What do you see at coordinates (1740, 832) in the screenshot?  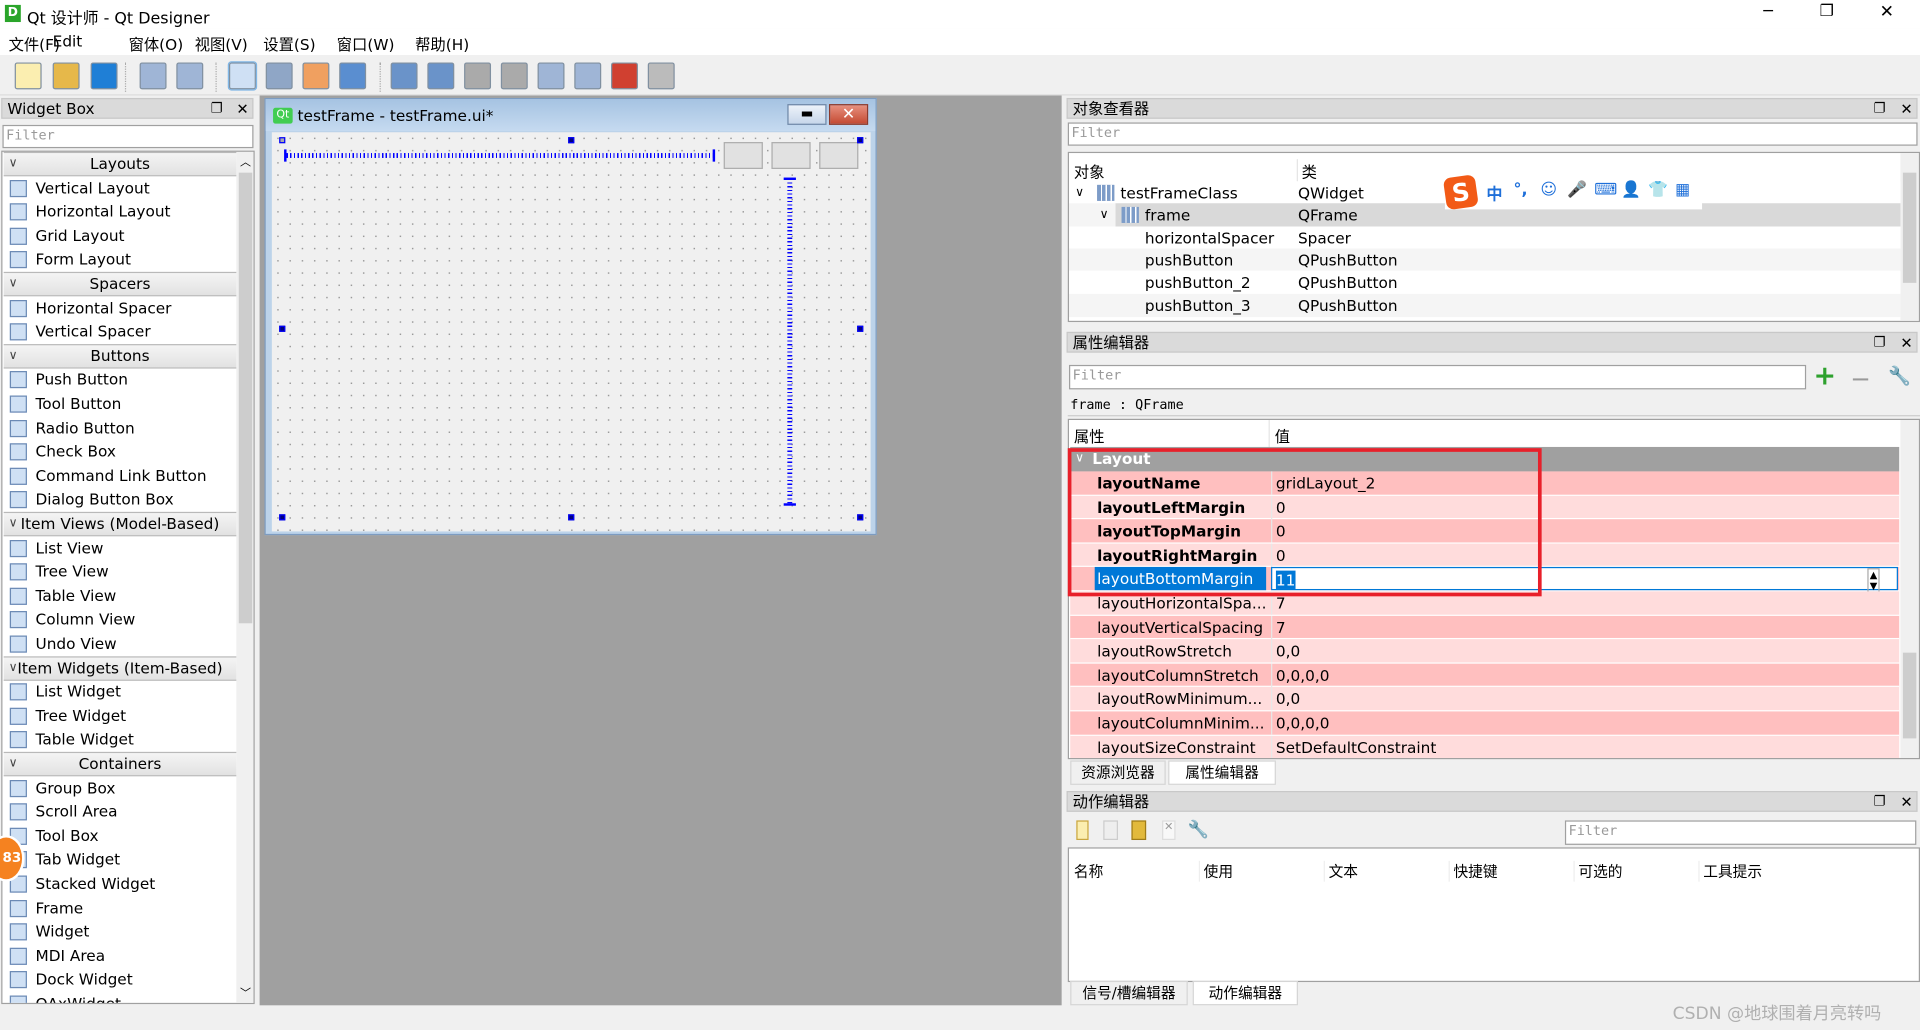 I see `action-filter: Filter` at bounding box center [1740, 832].